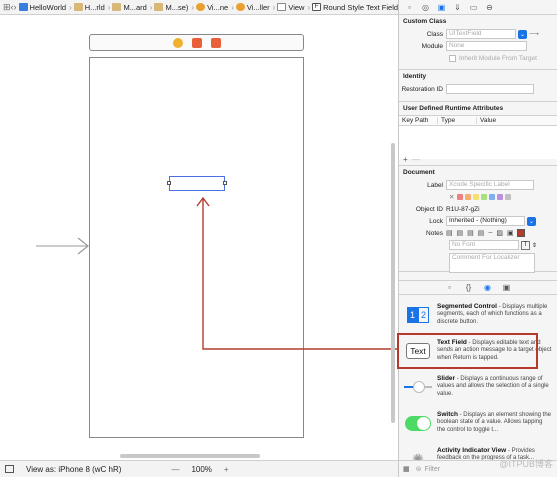  I want to click on attributes-inspector-icon: ⇓, so click(457, 7).